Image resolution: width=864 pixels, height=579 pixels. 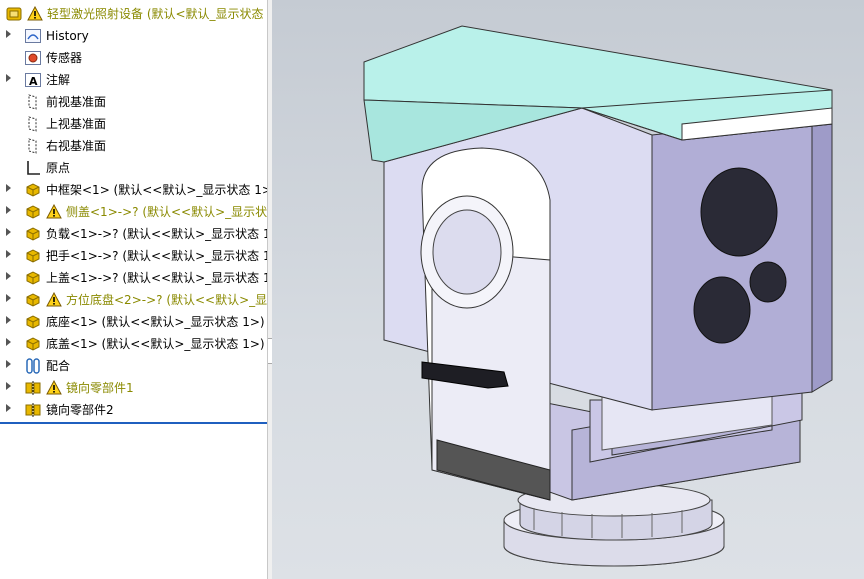 I want to click on tree-item-label: 上视基准面, so click(x=76, y=124).